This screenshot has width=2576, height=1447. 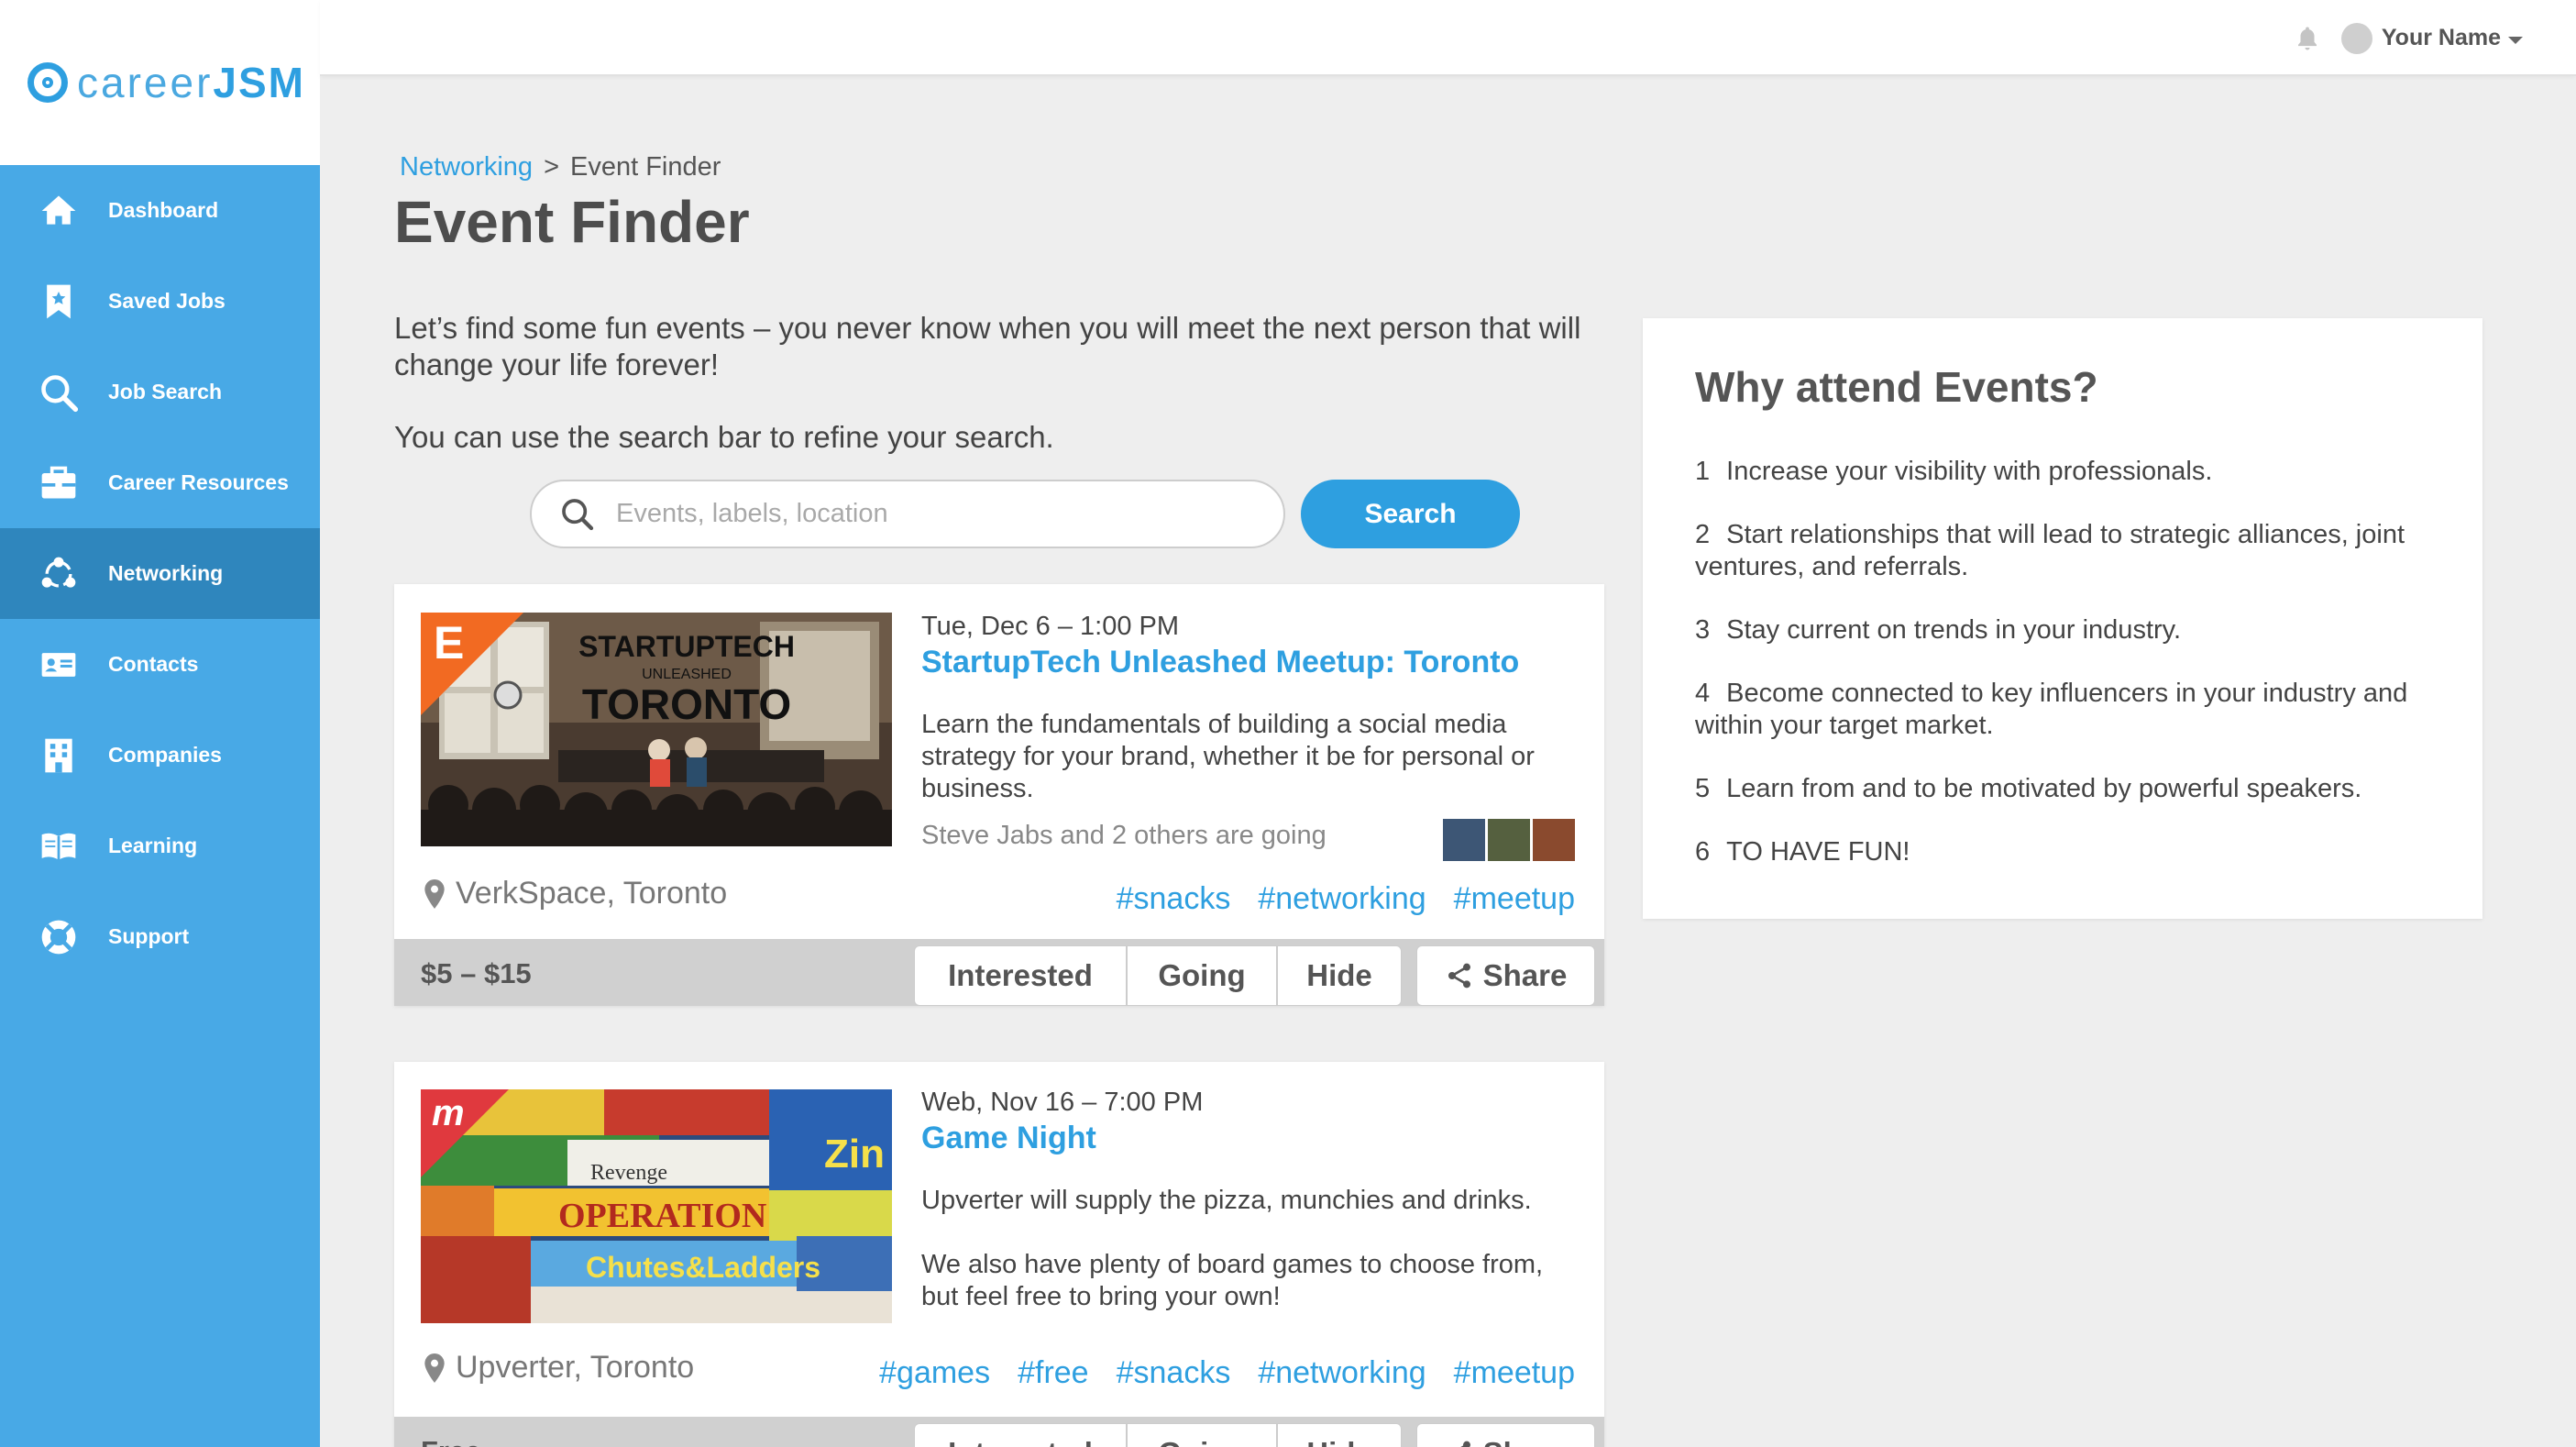 I want to click on sidebar-item-support: Support, so click(x=160, y=936).